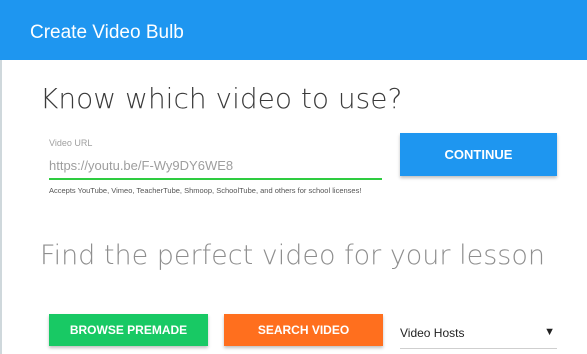 This screenshot has height=354, width=587. What do you see at coordinates (215, 166) in the screenshot?
I see `video-url-input` at bounding box center [215, 166].